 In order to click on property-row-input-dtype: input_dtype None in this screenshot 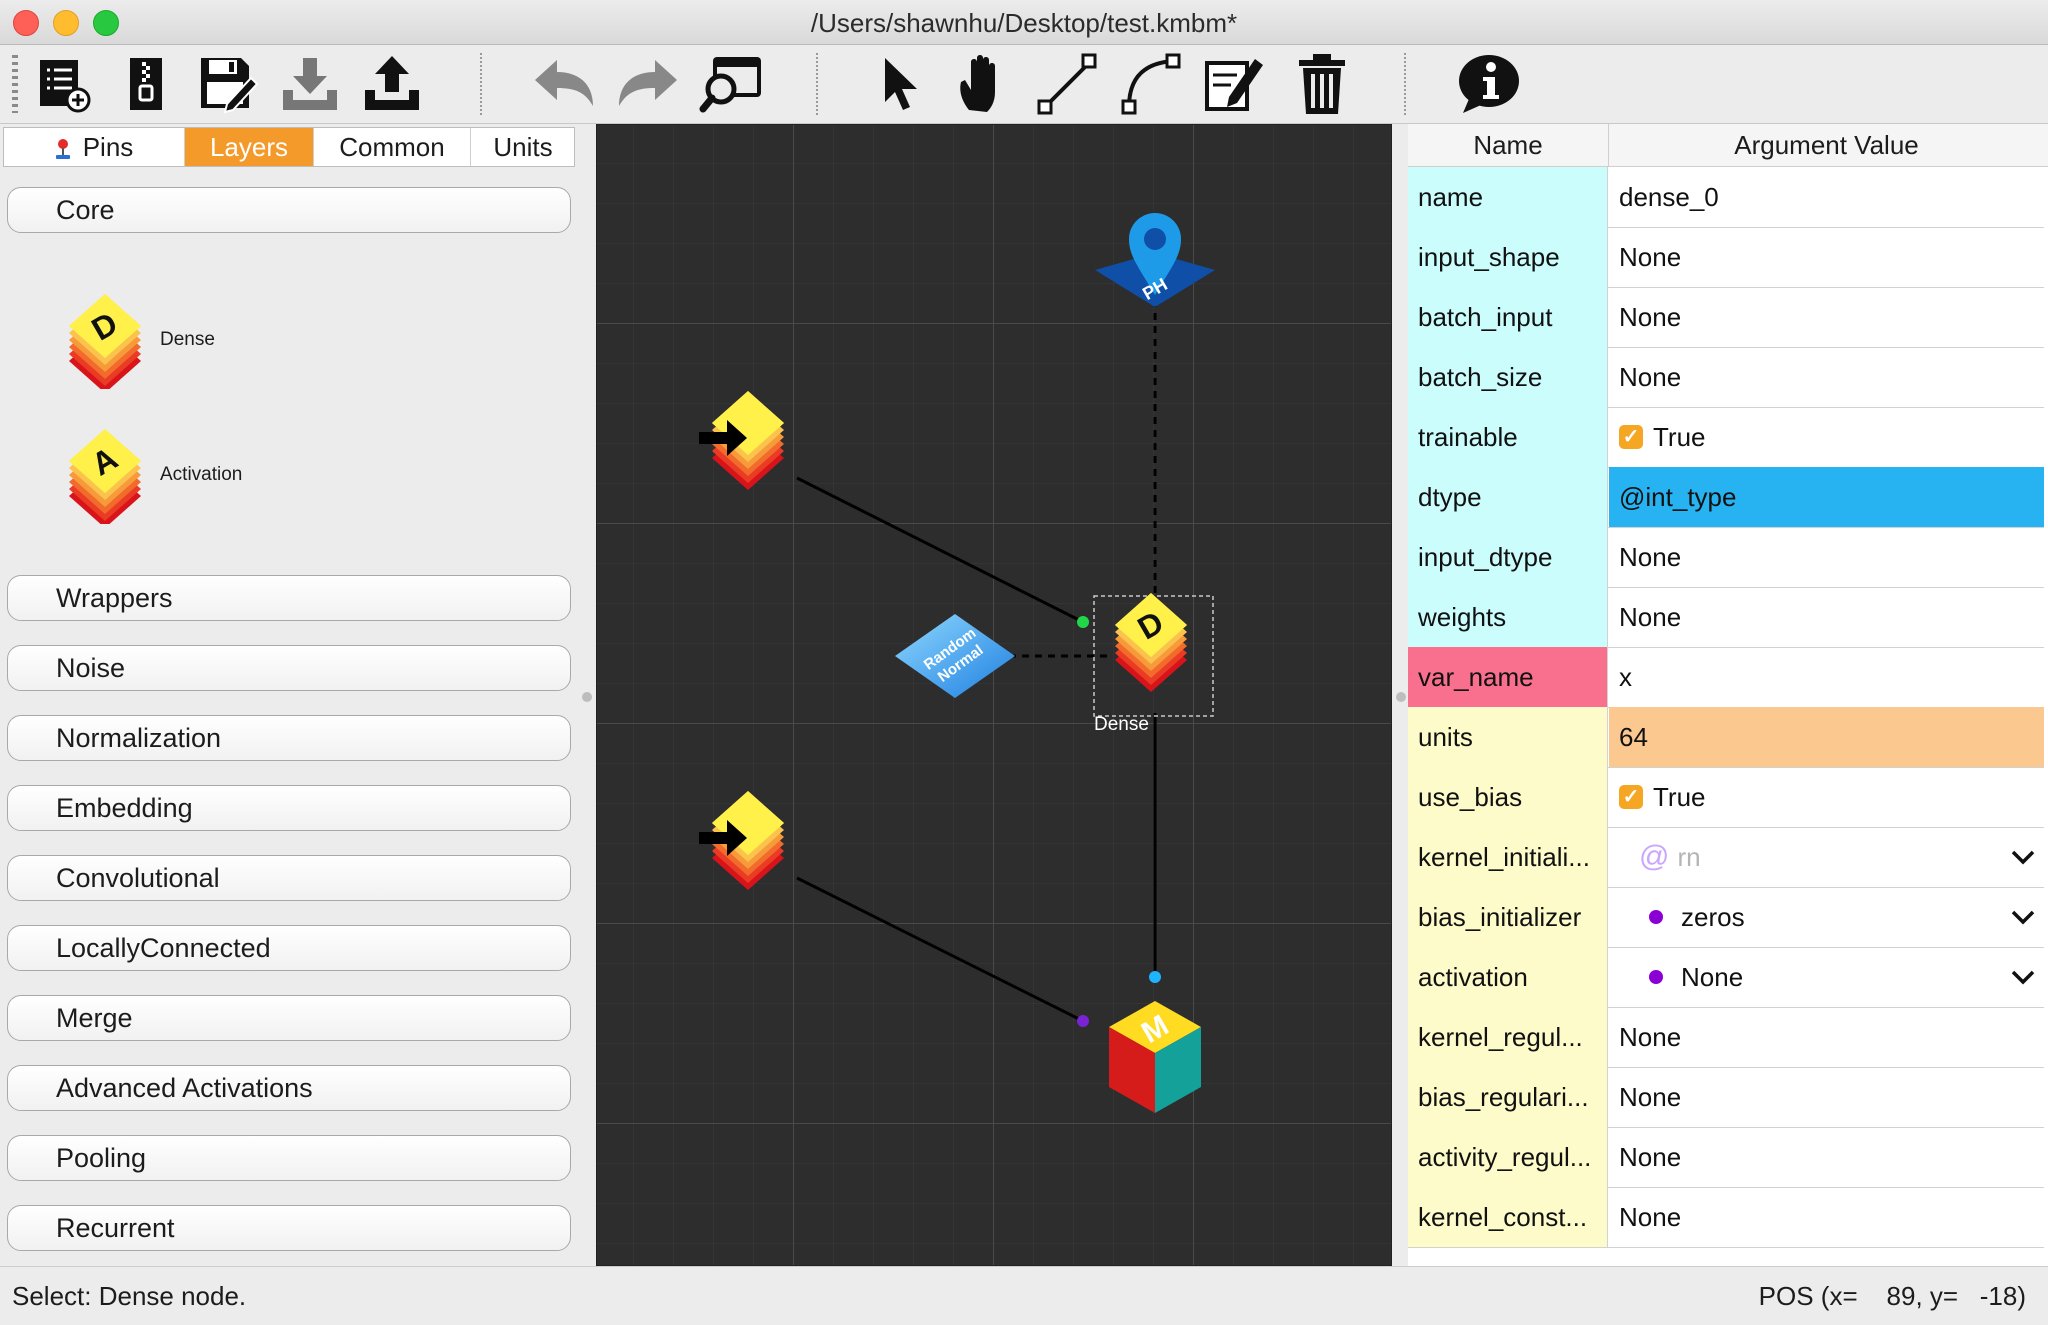, I will do `click(1726, 557)`.